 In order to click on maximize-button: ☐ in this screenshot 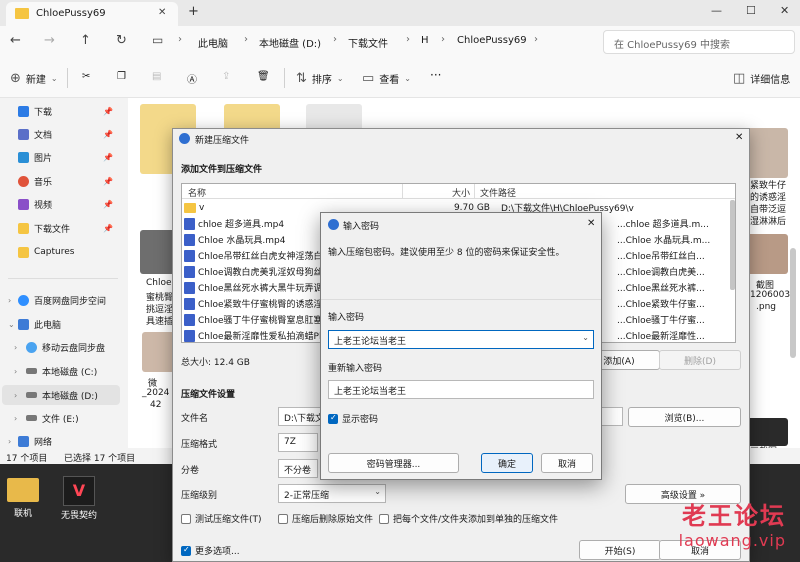, I will do `click(751, 10)`.